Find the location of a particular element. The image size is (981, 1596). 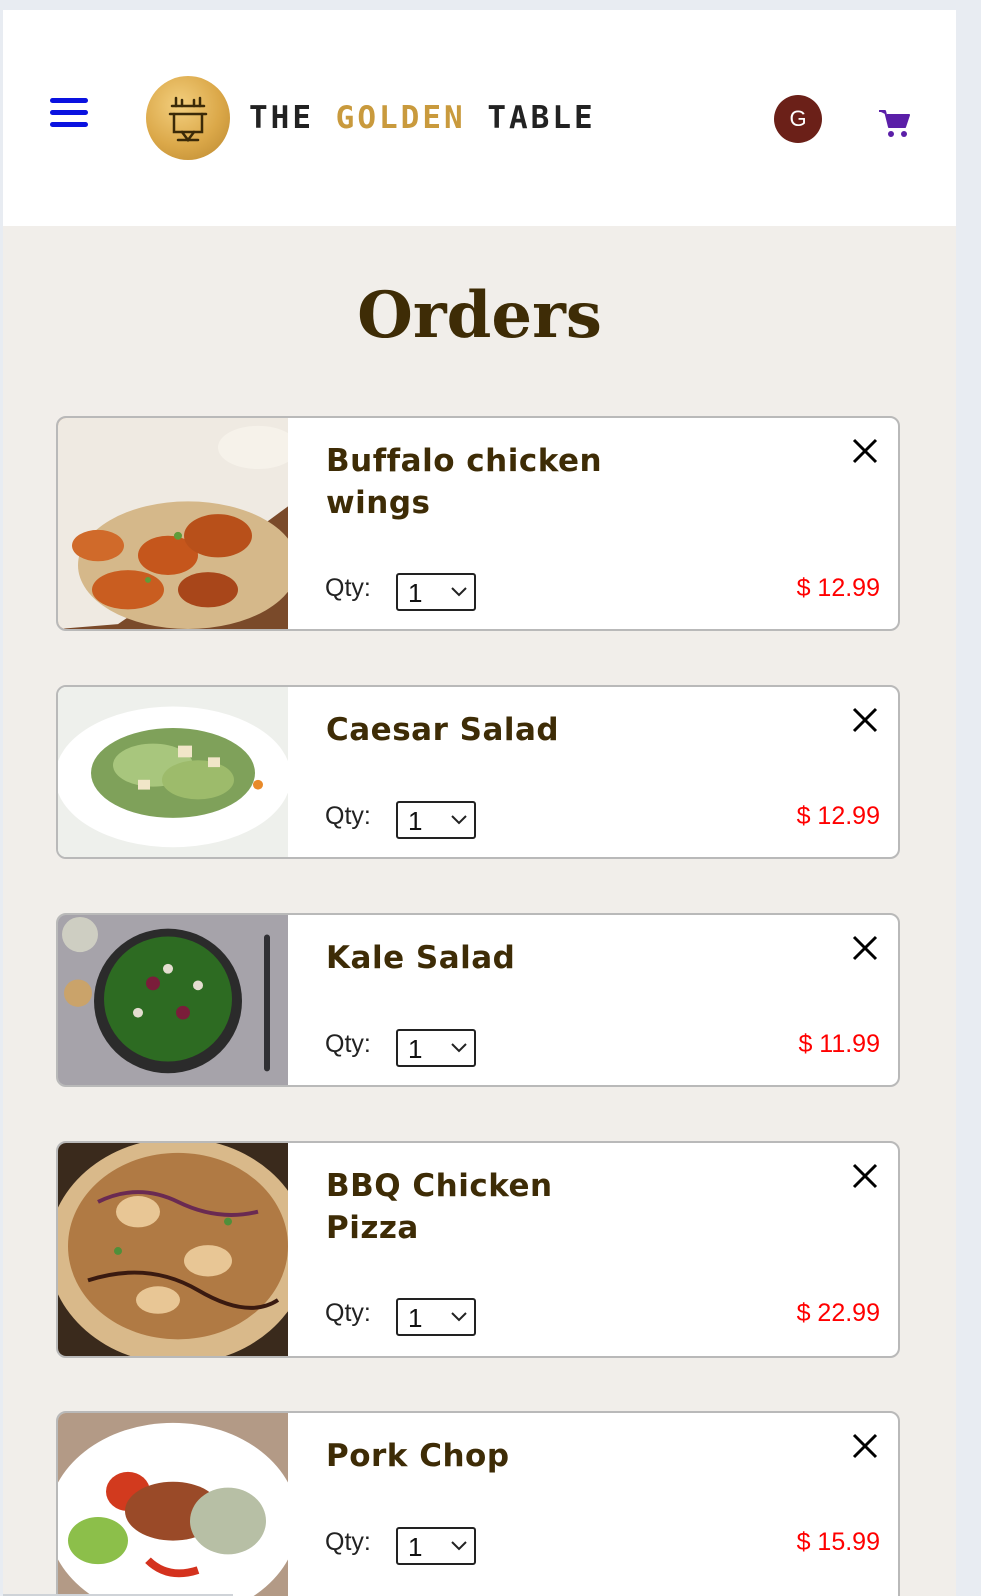

item-price: $ 15.99 is located at coordinates (838, 1542).